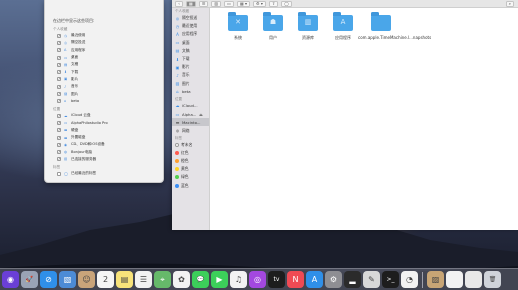  I want to click on sidebar-item-downloads: ⬇ 下载, so click(190, 59).